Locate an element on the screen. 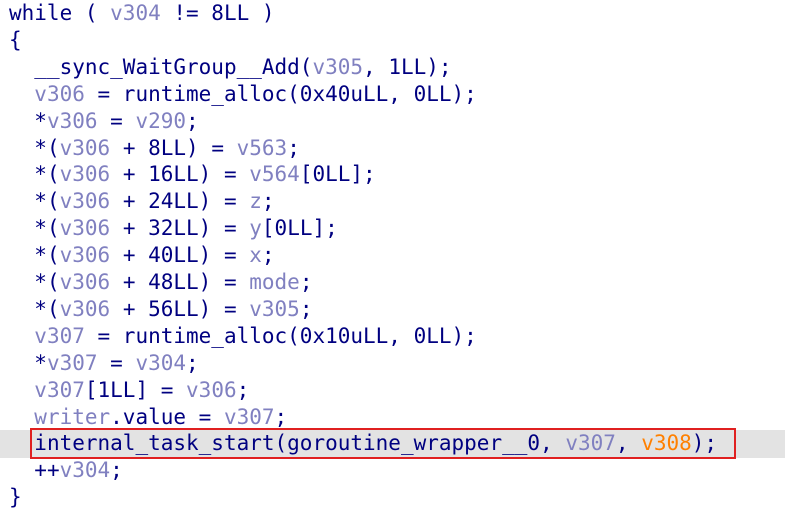 The image size is (785, 514). code-token: != 8LL ) is located at coordinates (217, 13).